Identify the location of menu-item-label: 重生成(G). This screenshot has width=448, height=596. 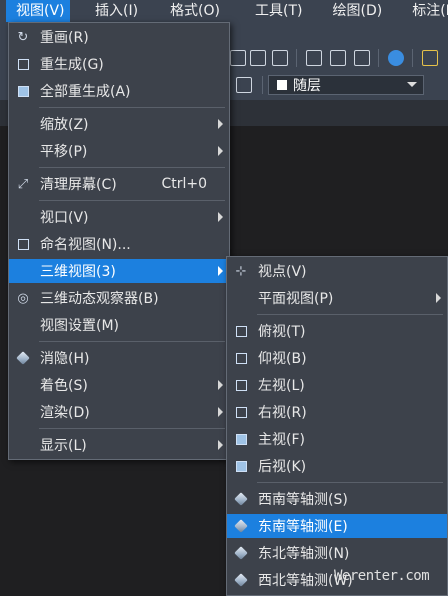
(72, 65).